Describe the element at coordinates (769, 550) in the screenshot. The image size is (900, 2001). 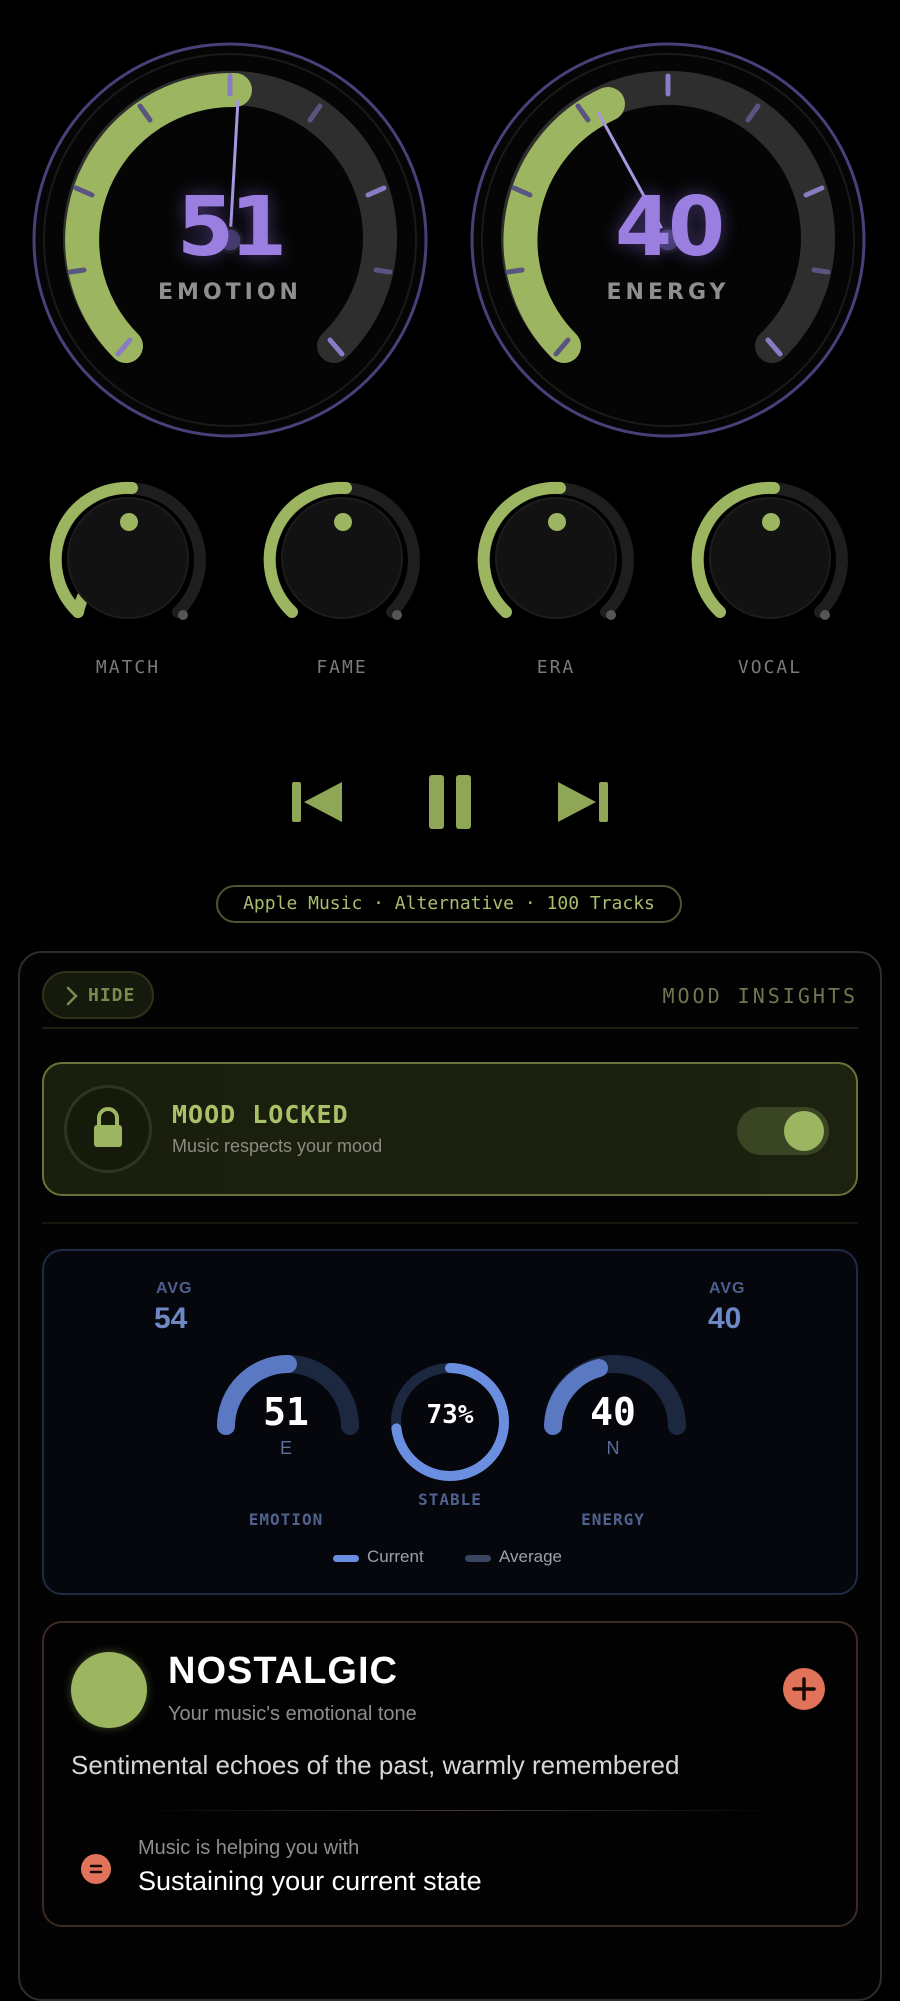
I see `vocal-knob-dial` at that location.